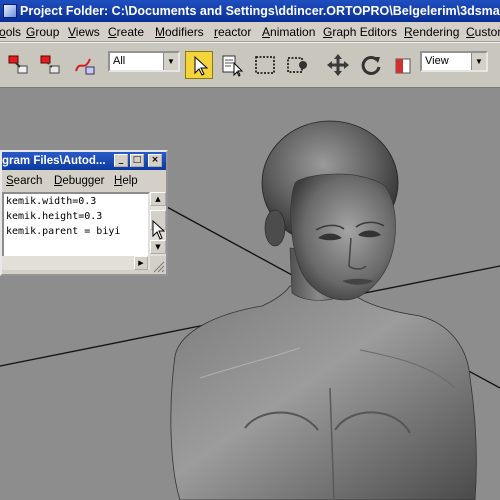  What do you see at coordinates (126, 31) in the screenshot?
I see `menu-create: Create` at bounding box center [126, 31].